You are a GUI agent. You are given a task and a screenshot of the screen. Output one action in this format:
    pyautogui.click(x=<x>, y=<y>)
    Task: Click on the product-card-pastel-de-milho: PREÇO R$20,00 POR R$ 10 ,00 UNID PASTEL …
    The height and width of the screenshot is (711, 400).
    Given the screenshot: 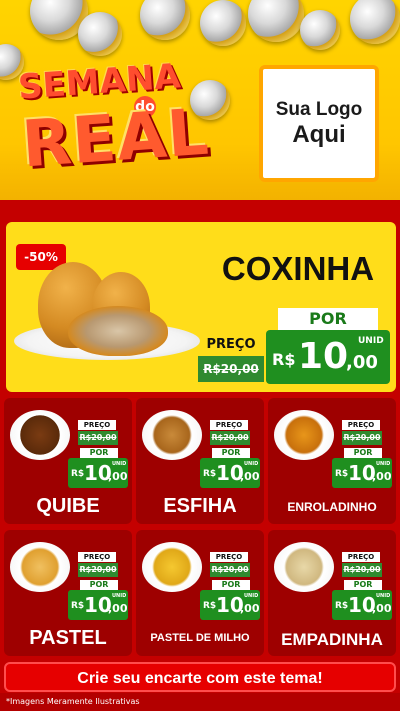 What is the action you would take?
    pyautogui.click(x=200, y=593)
    